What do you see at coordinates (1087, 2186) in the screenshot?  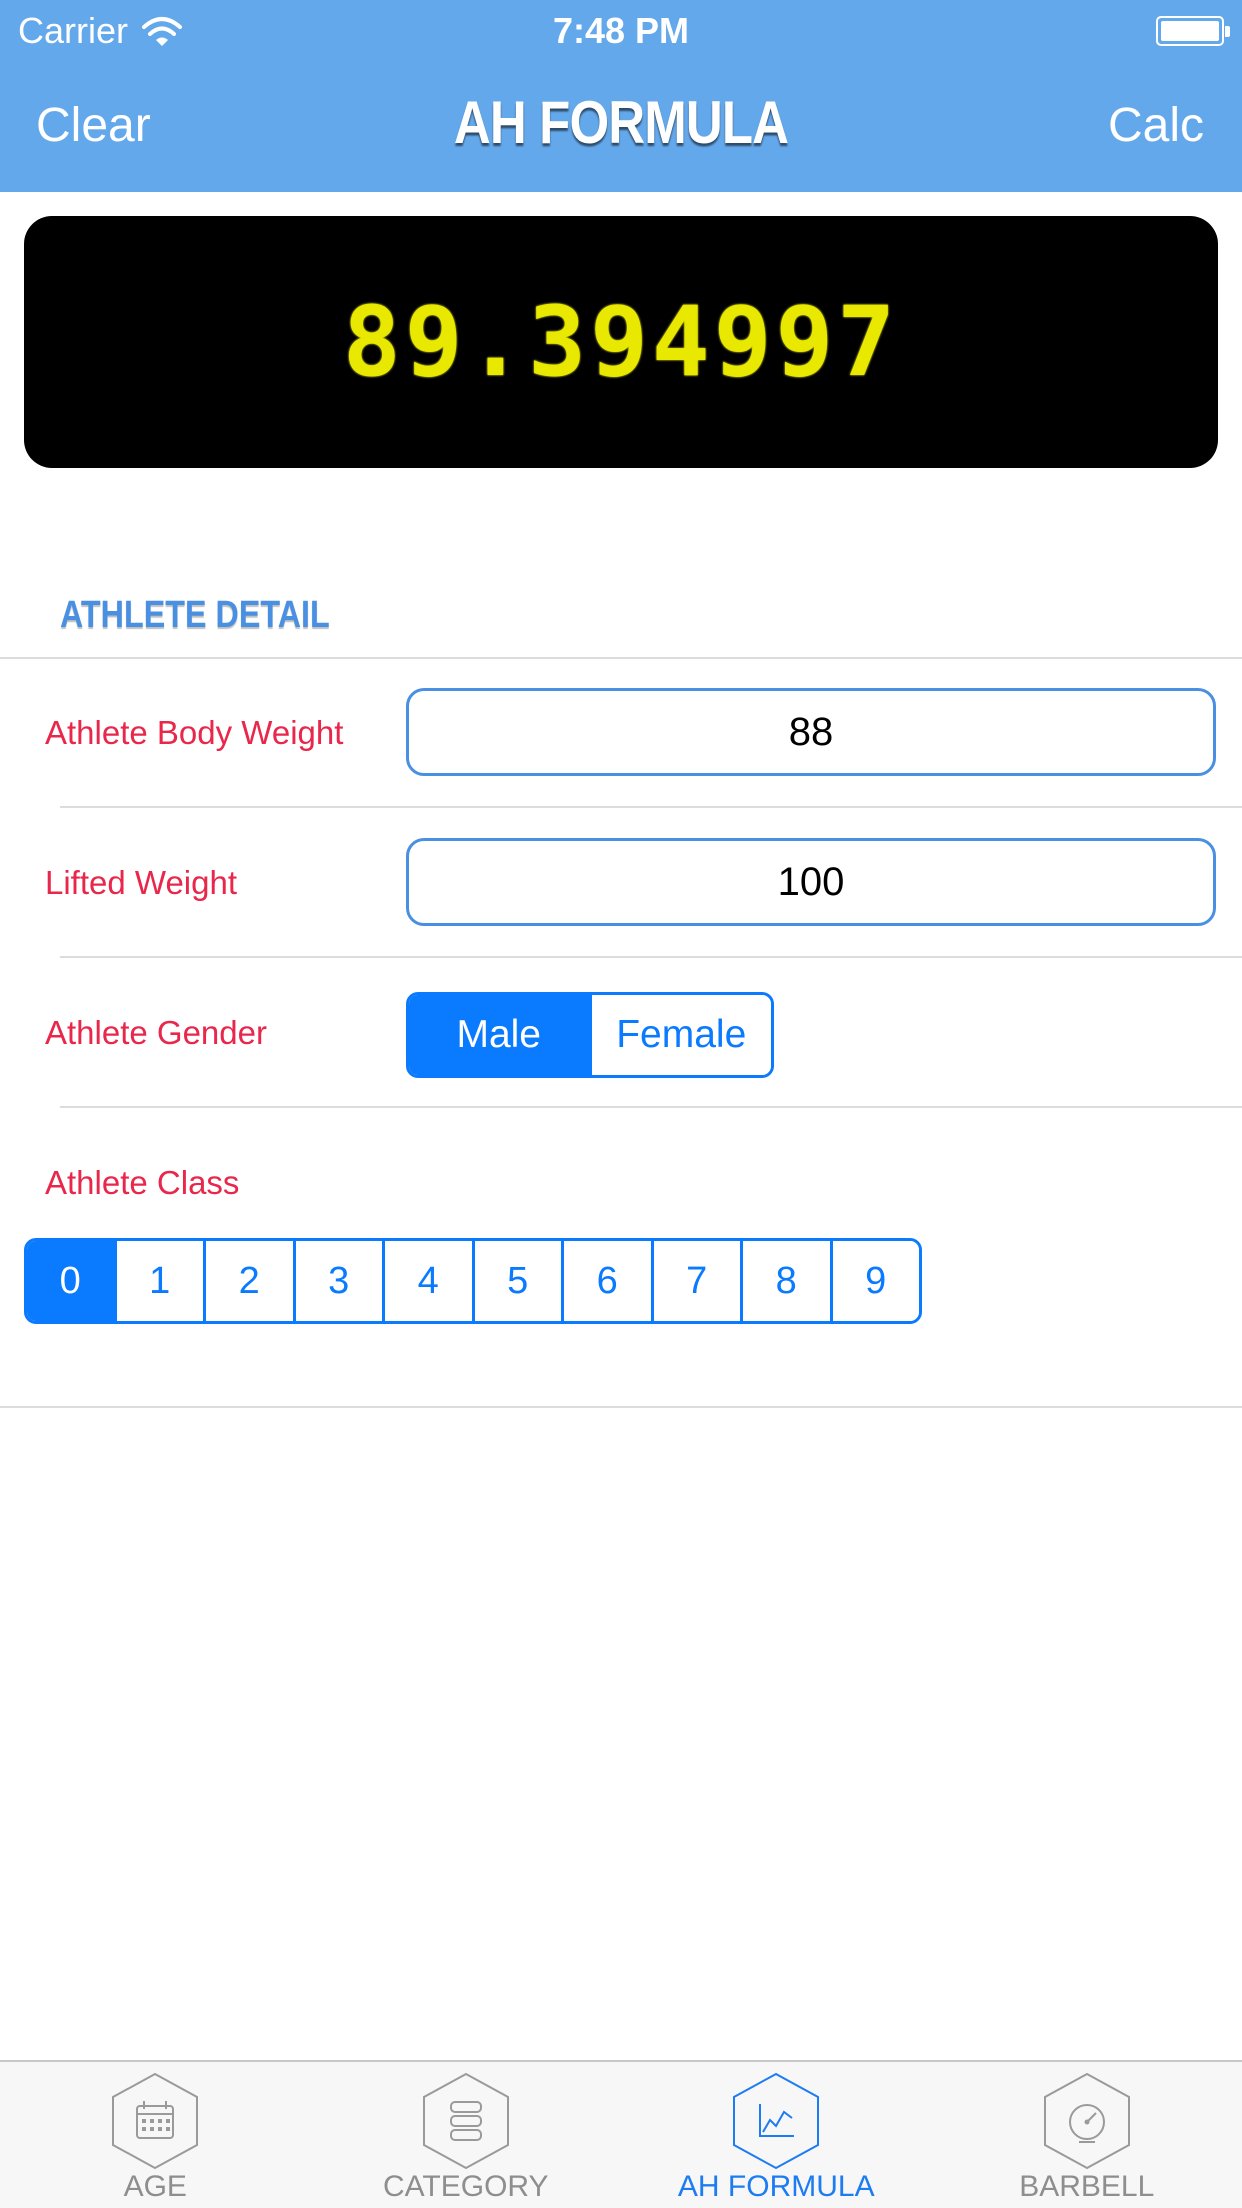 I see `tab-label: BARBELL` at bounding box center [1087, 2186].